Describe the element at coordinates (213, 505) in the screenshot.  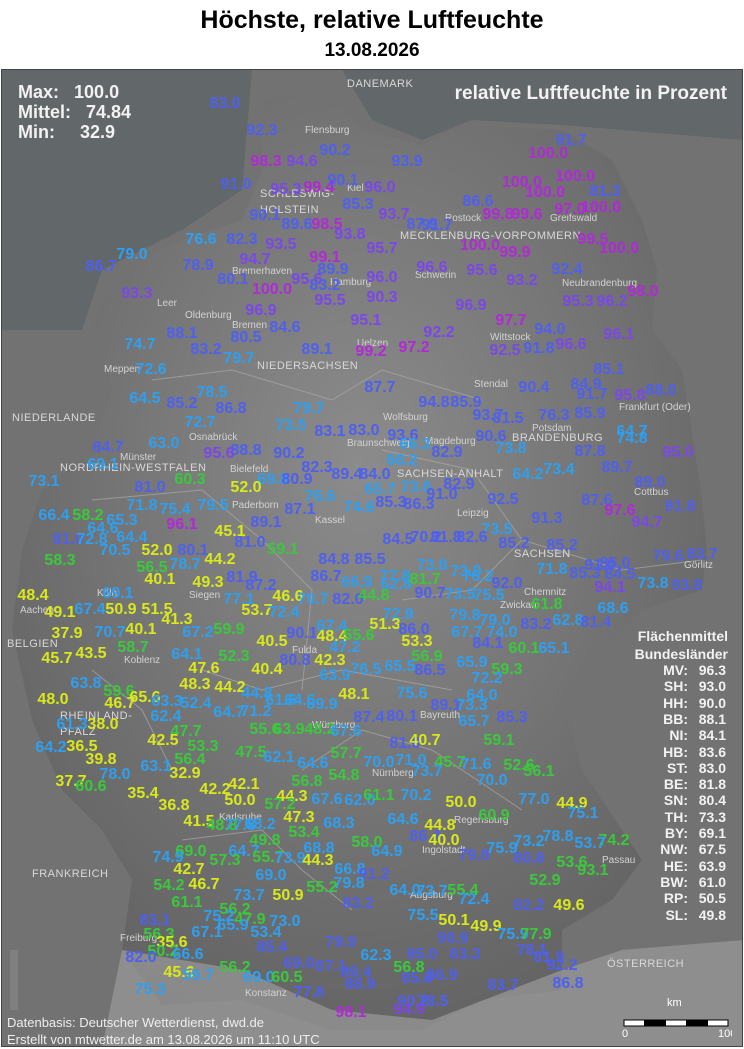
I see `station-value: 79.5` at that location.